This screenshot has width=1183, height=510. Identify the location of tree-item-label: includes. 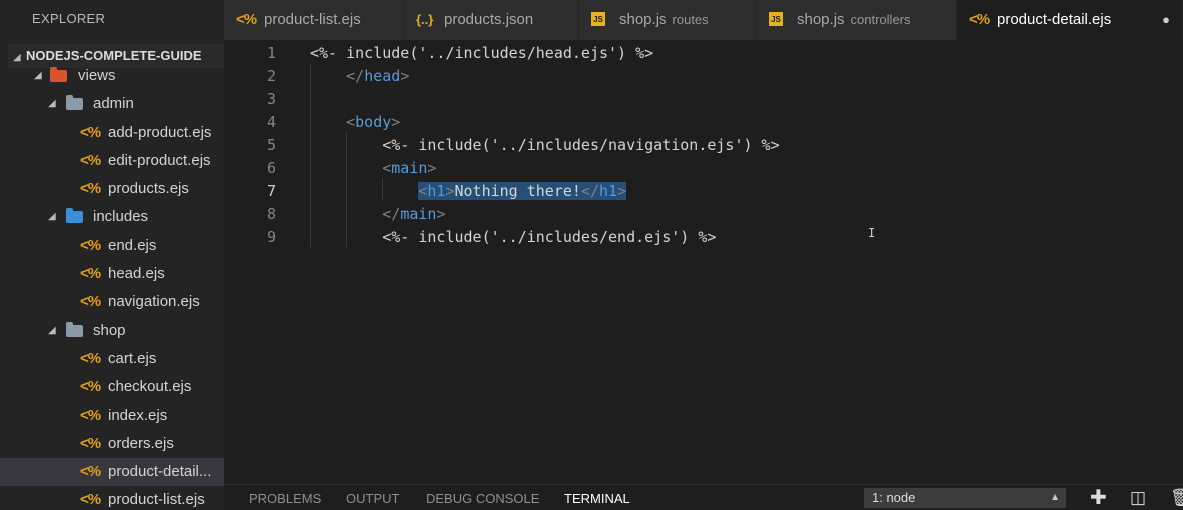
(121, 217).